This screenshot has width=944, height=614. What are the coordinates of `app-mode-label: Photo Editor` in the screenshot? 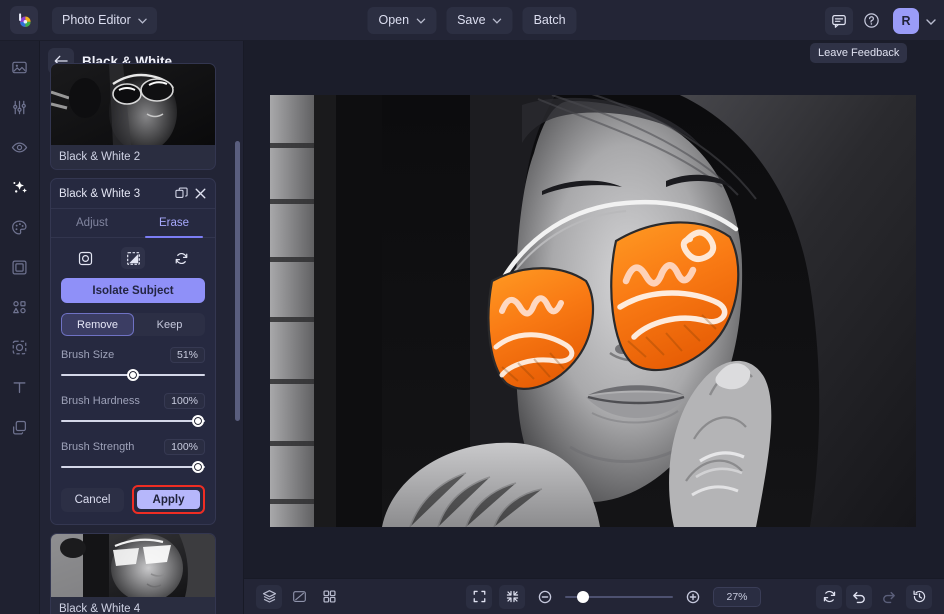 It's located at (96, 20).